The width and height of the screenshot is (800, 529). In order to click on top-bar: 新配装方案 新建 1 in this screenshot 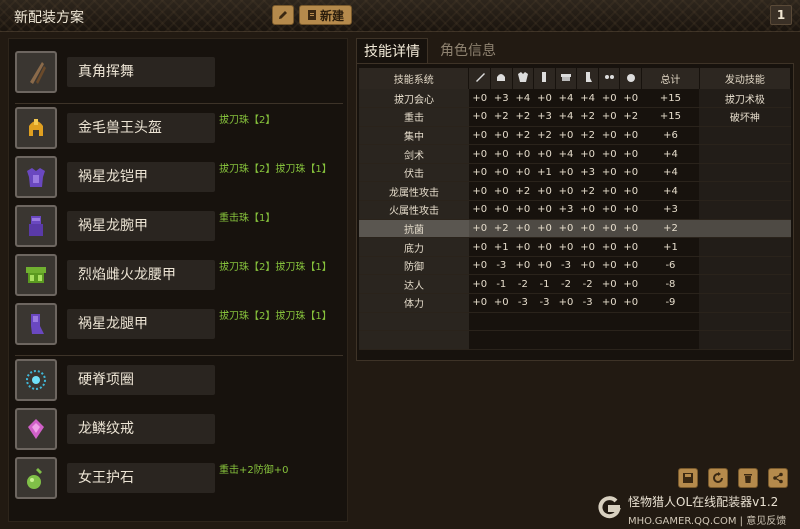, I will do `click(400, 16)`.